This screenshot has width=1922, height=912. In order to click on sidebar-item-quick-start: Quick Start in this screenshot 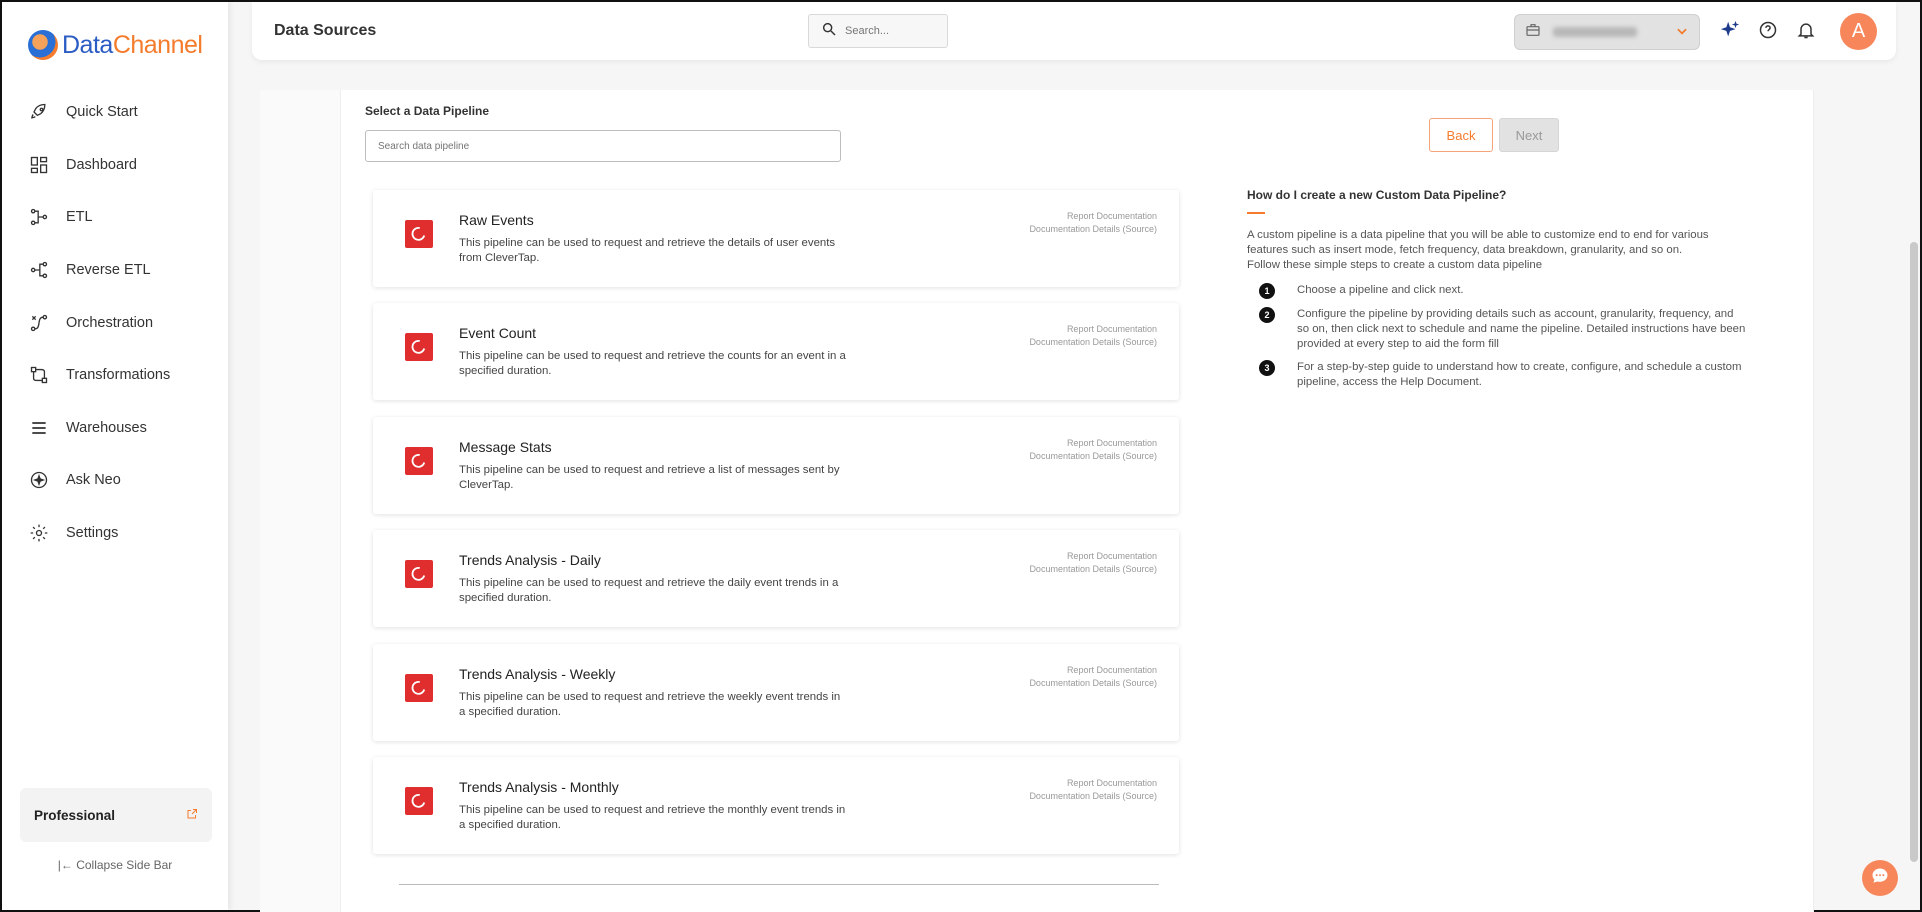, I will do `click(115, 112)`.